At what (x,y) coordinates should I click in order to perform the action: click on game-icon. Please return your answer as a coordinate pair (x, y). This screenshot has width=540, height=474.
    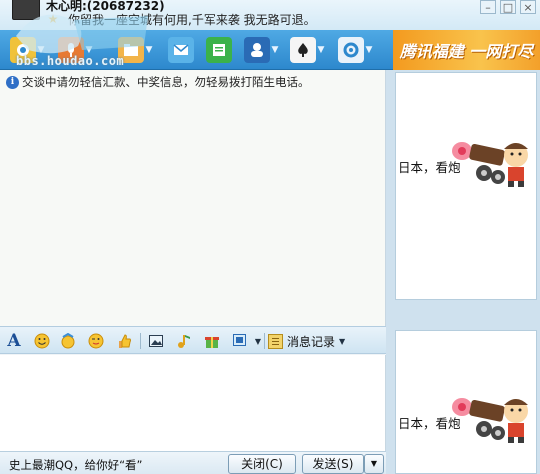
    Looking at the image, I should click on (303, 50).